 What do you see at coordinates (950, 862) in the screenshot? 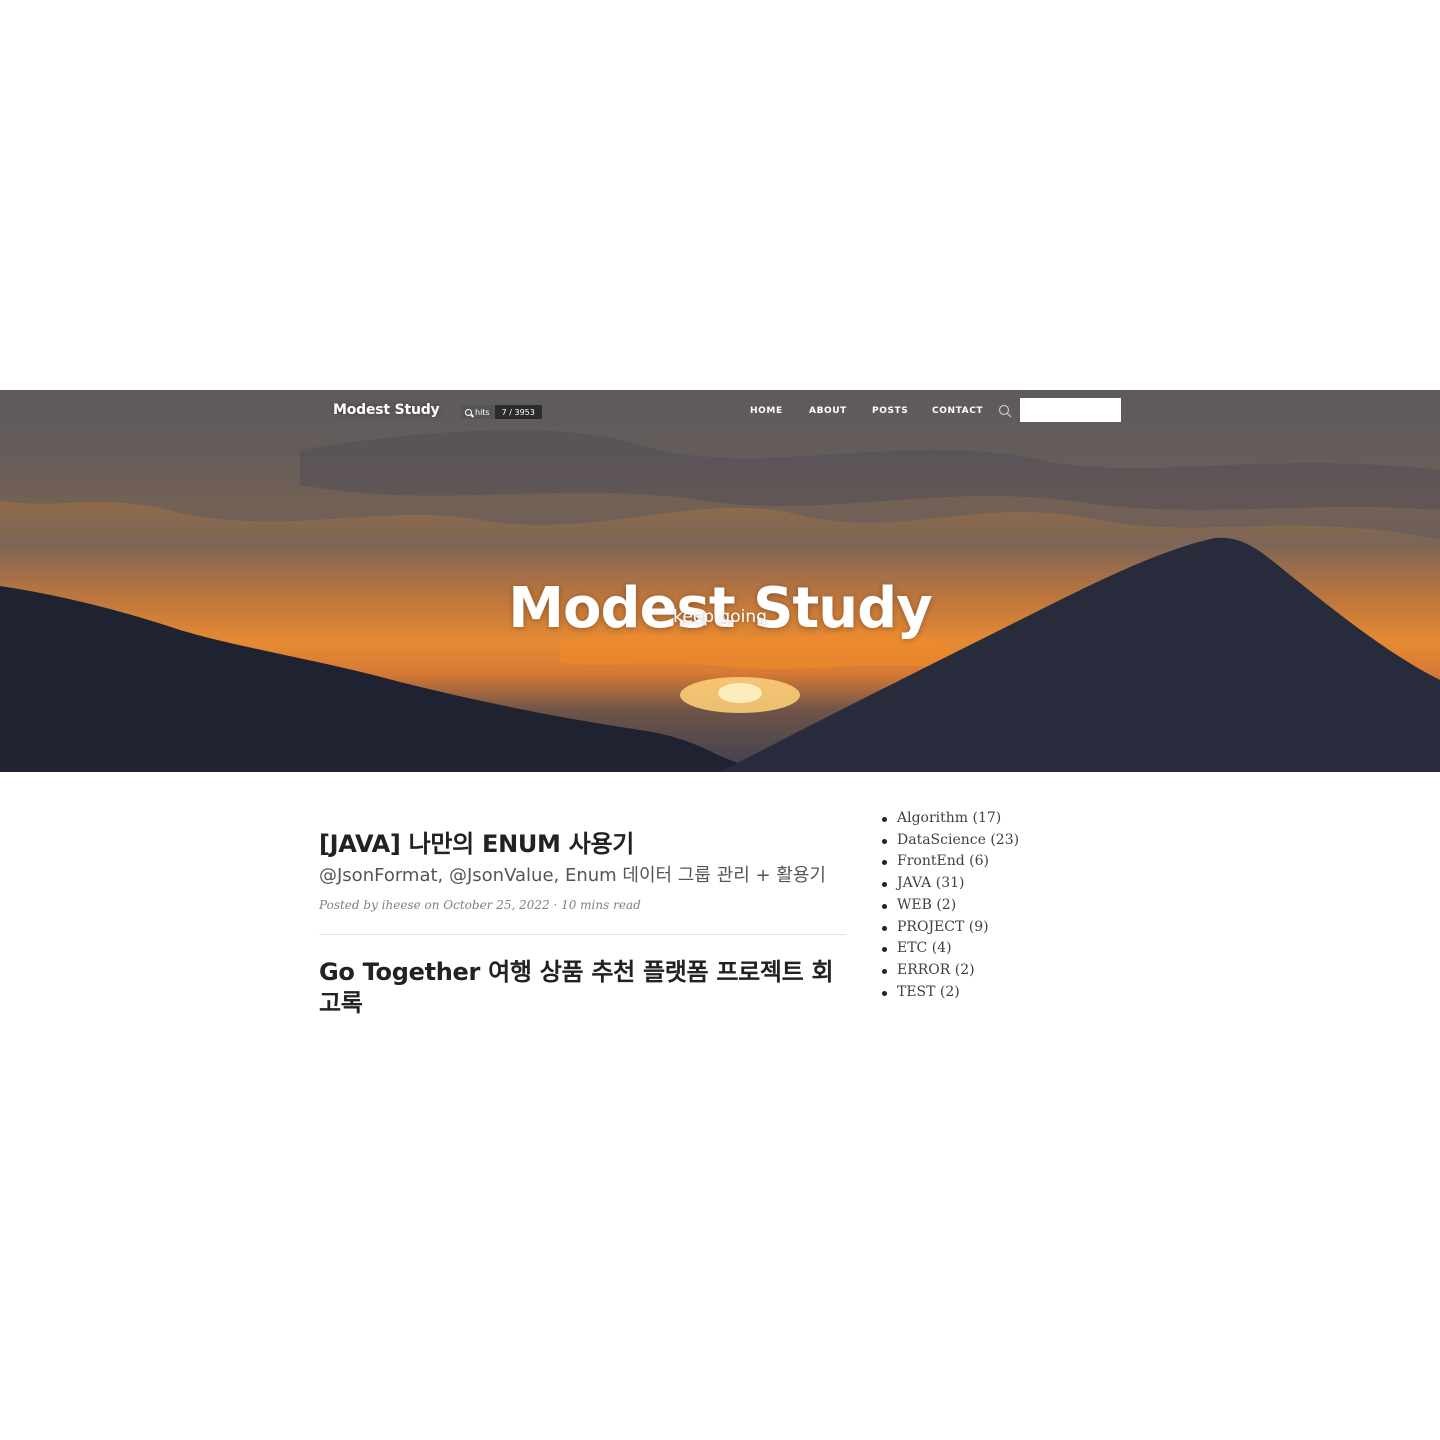
I see `category-item-frontend: FrontEnd (6)` at bounding box center [950, 862].